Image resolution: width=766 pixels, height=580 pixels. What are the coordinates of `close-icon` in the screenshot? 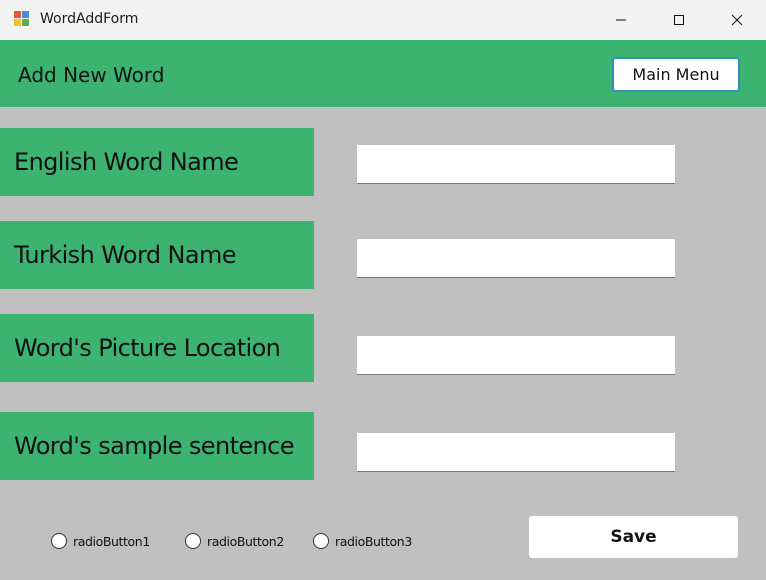 It's located at (737, 20).